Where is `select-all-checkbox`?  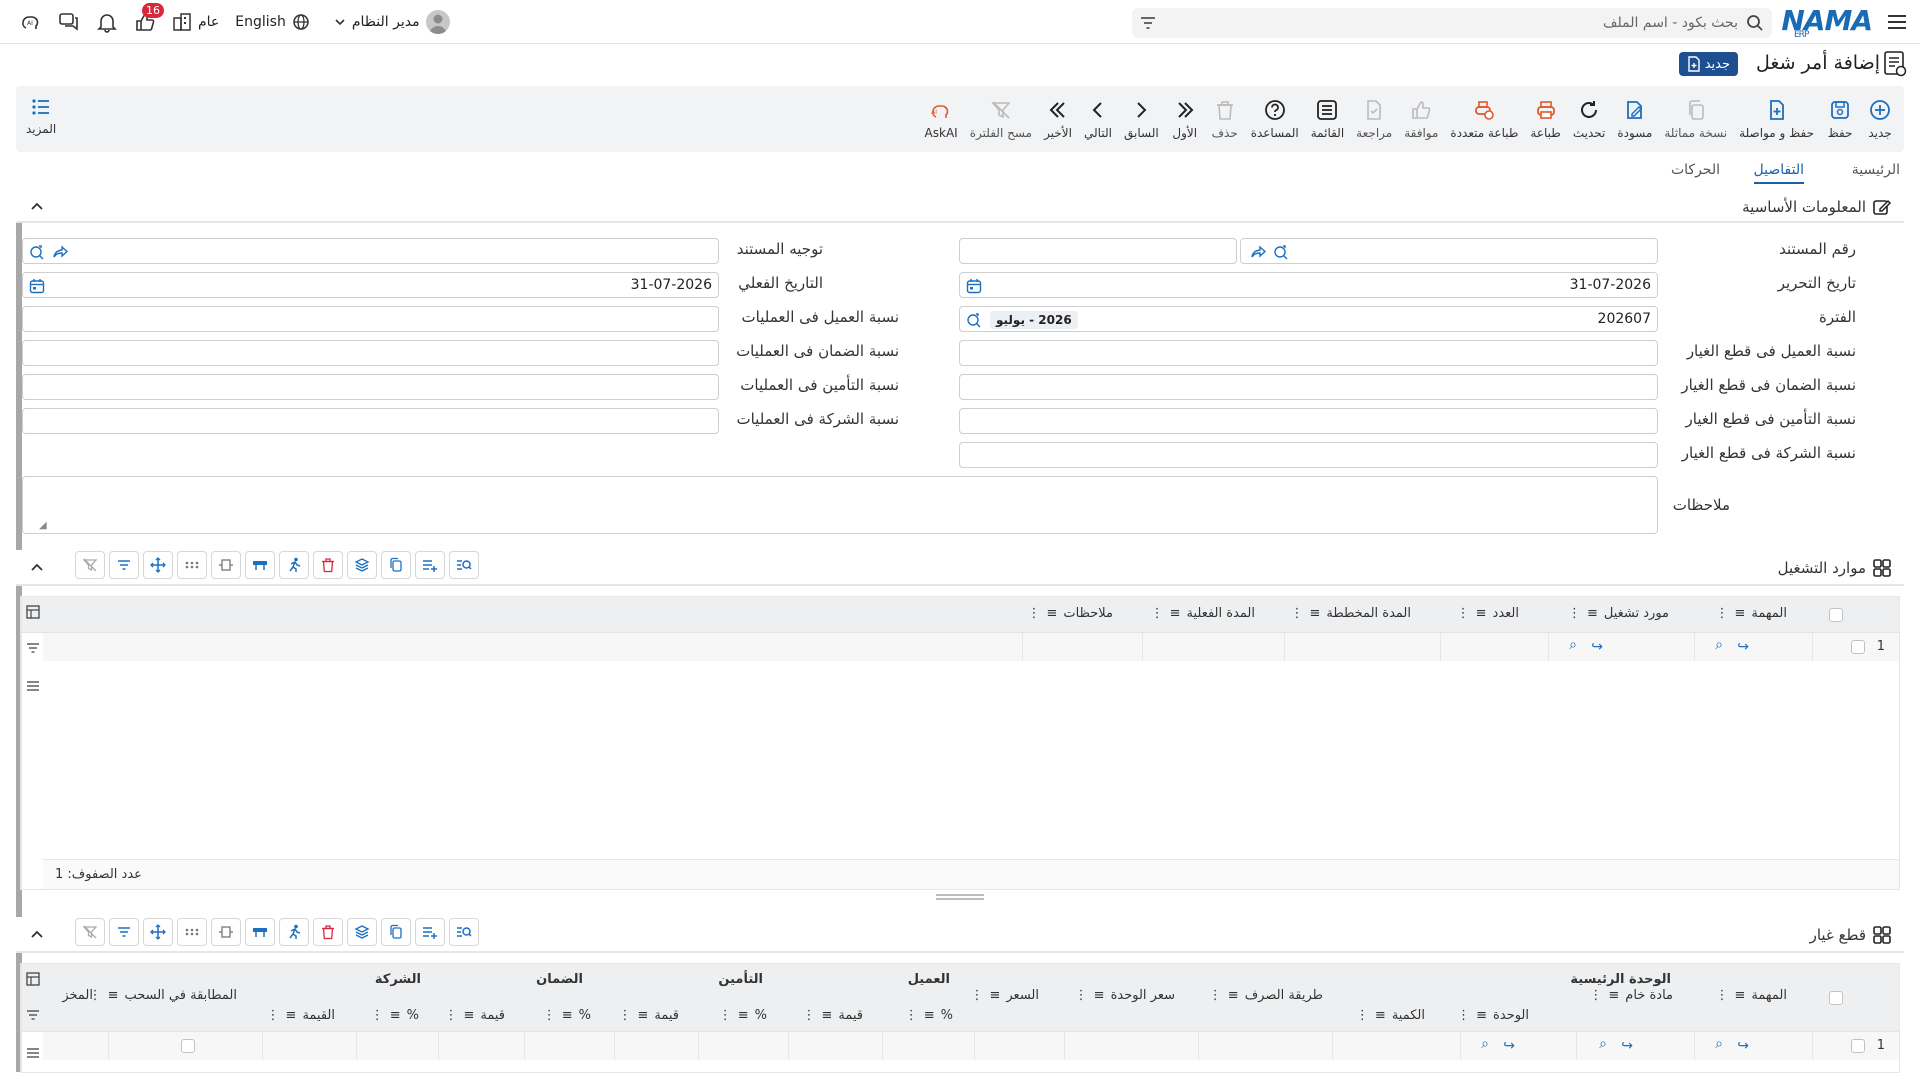 select-all-checkbox is located at coordinates (1836, 615).